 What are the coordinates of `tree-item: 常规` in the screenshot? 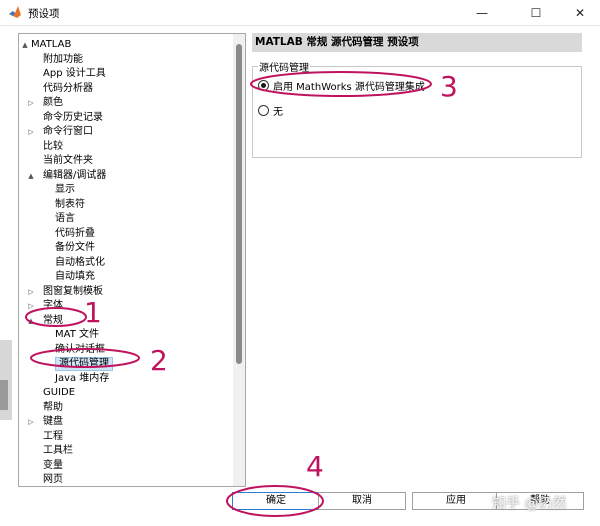 It's located at (53, 321).